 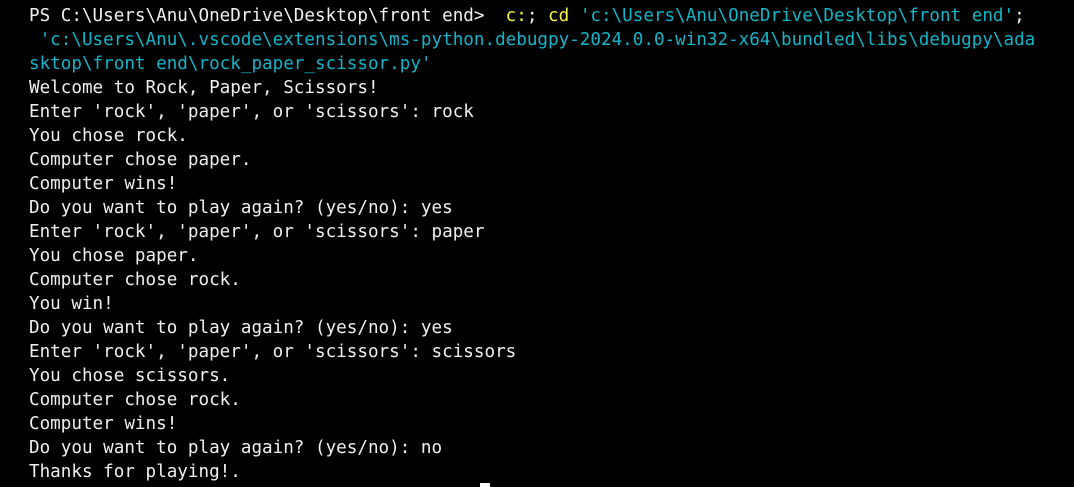 What do you see at coordinates (114, 256) in the screenshot?
I see `output-line: You chose paper.` at bounding box center [114, 256].